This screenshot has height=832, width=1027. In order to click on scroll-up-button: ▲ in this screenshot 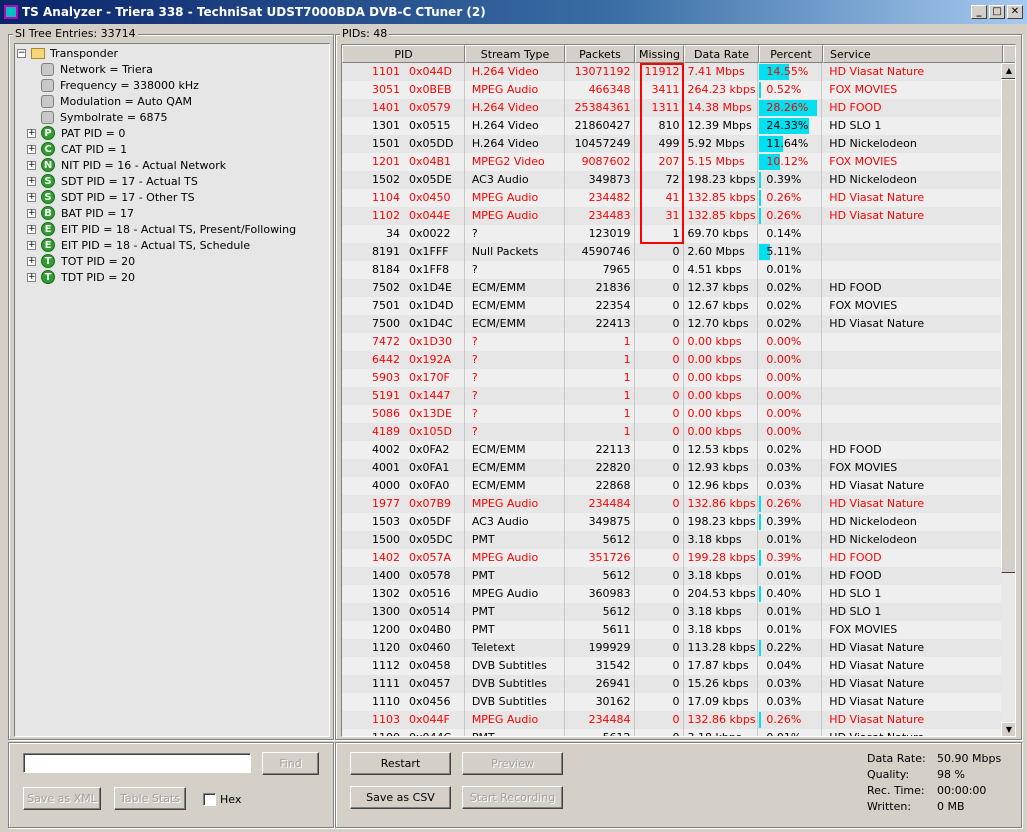, I will do `click(1008, 71)`.